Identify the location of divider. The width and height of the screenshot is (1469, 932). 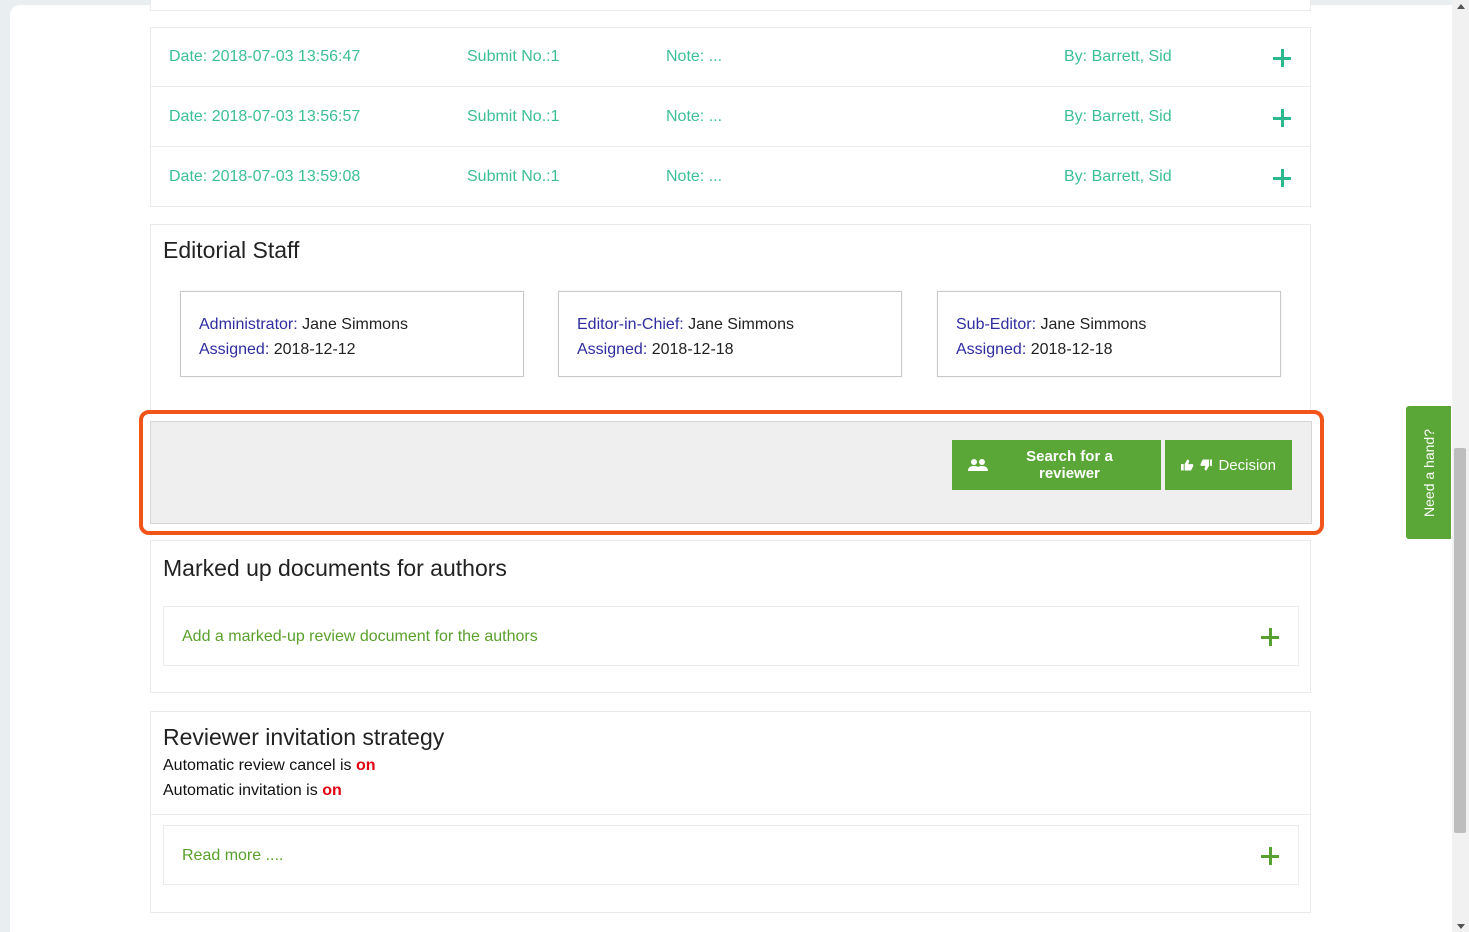
(730, 814).